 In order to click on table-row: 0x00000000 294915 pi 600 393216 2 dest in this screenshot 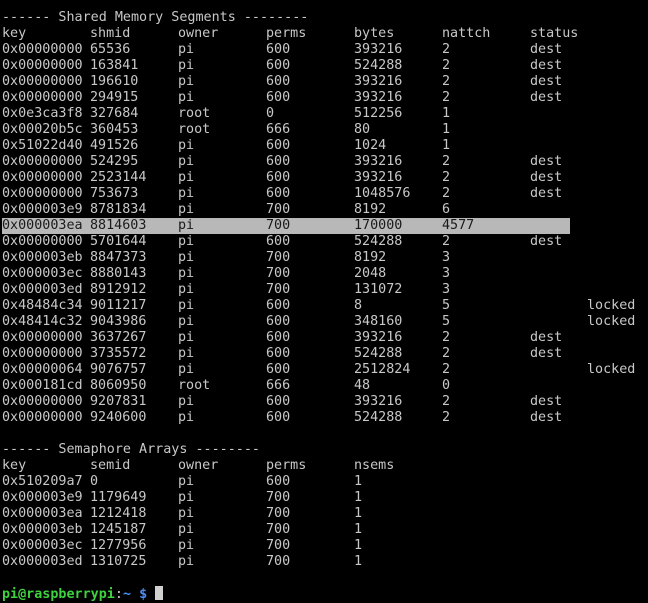, I will do `click(325, 98)`.